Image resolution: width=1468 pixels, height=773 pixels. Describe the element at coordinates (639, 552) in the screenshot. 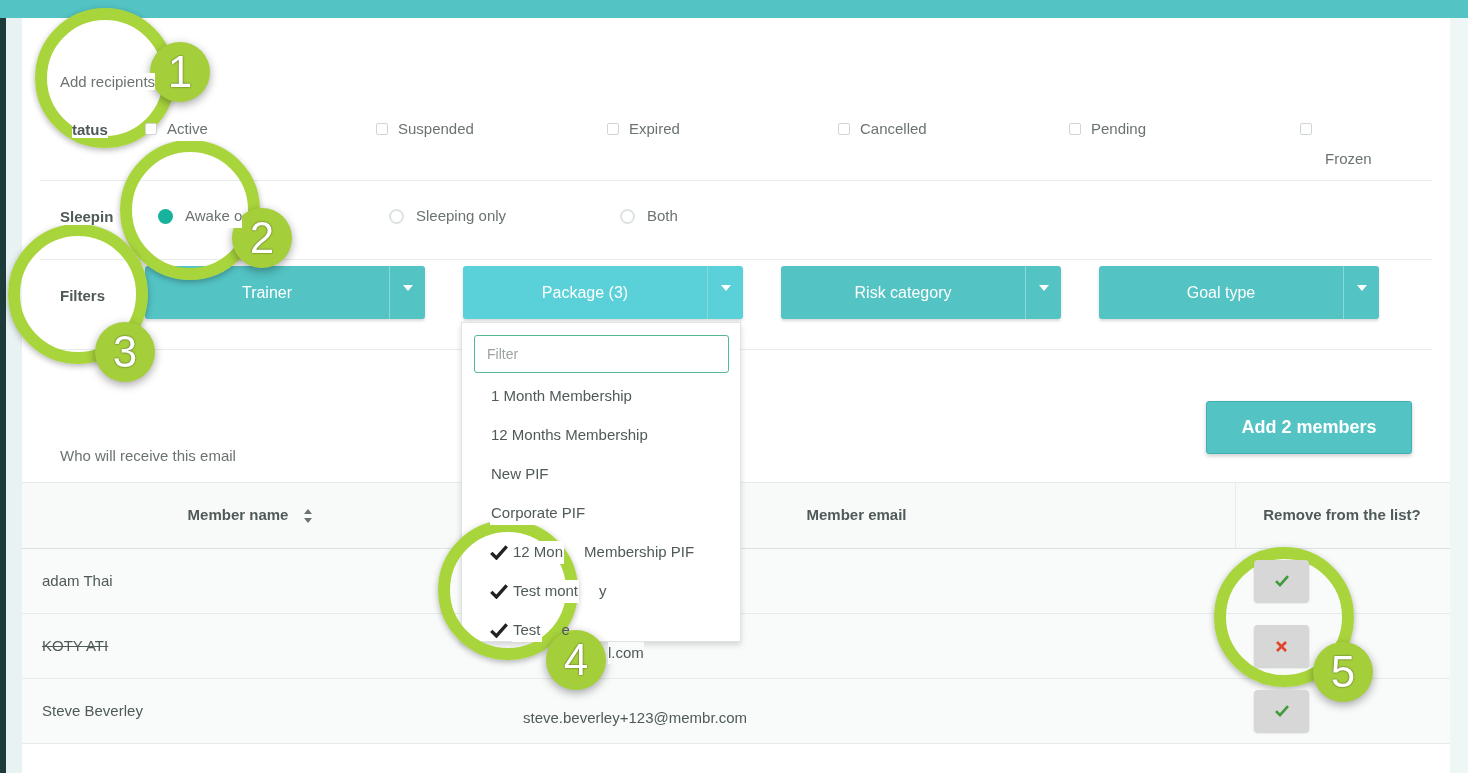

I see `menu-item: Membership PIF` at that location.